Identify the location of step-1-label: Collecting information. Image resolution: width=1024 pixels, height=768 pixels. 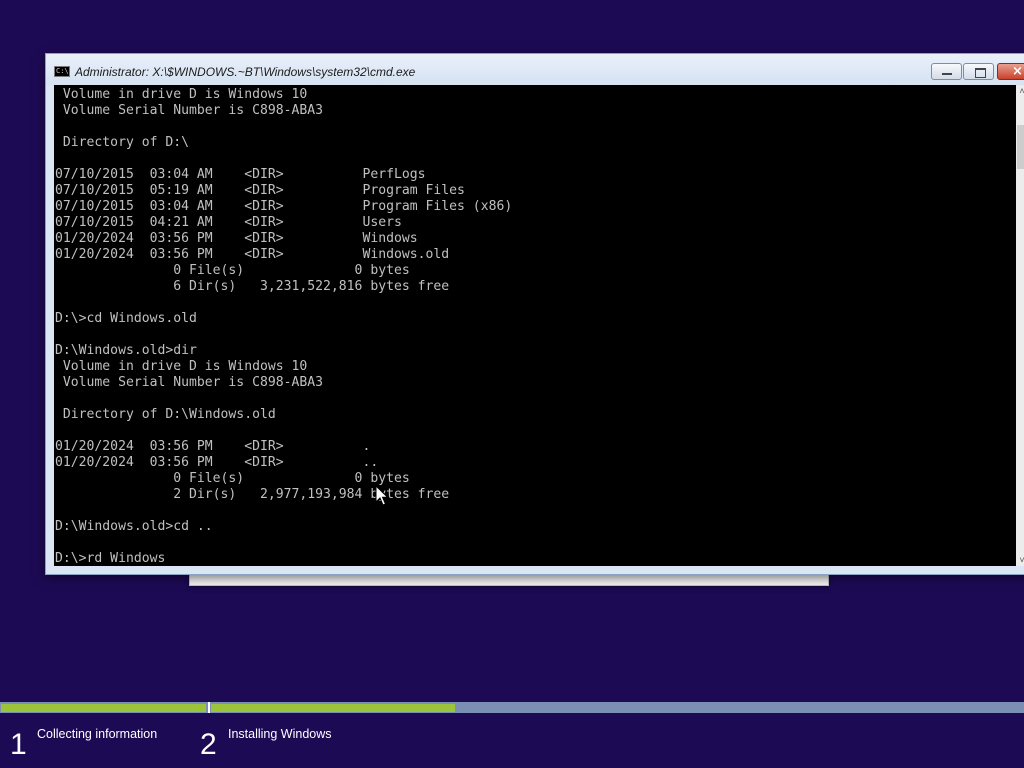
(97, 734).